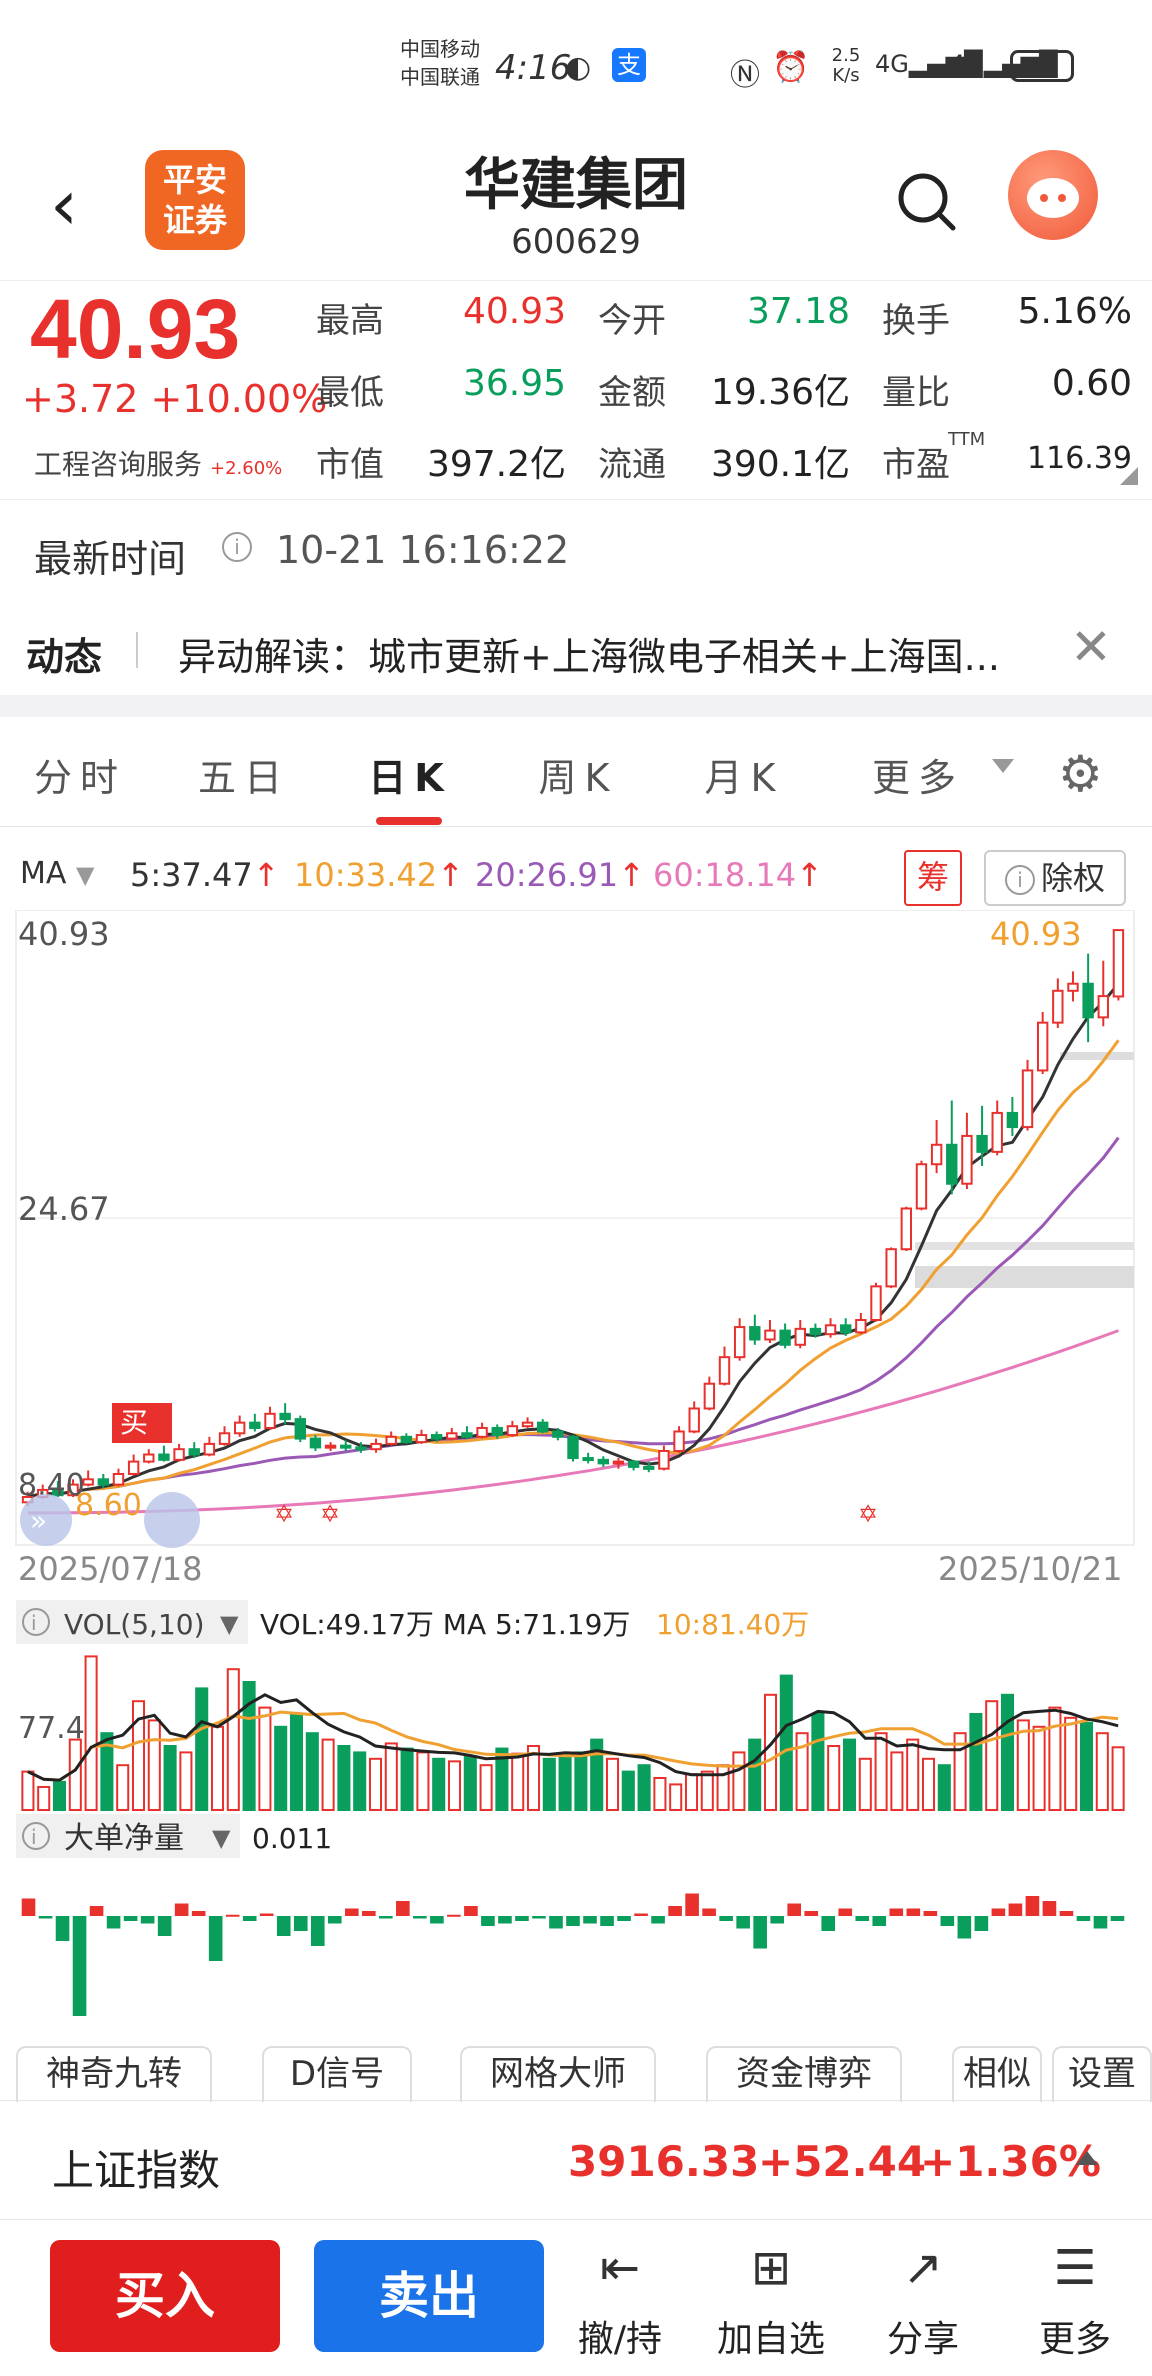  What do you see at coordinates (194, 180) in the screenshot?
I see `logo-line-1: 平安` at bounding box center [194, 180].